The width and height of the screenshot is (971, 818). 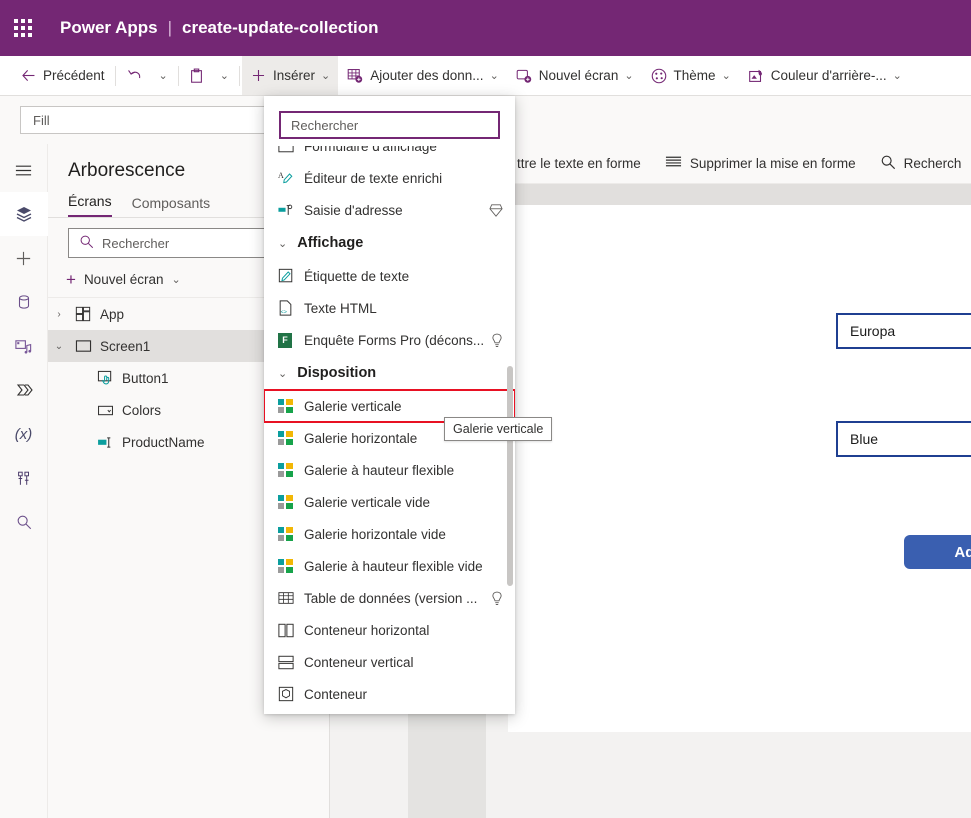 What do you see at coordinates (937, 552) in the screenshot?
I see `add-button: Add` at bounding box center [937, 552].